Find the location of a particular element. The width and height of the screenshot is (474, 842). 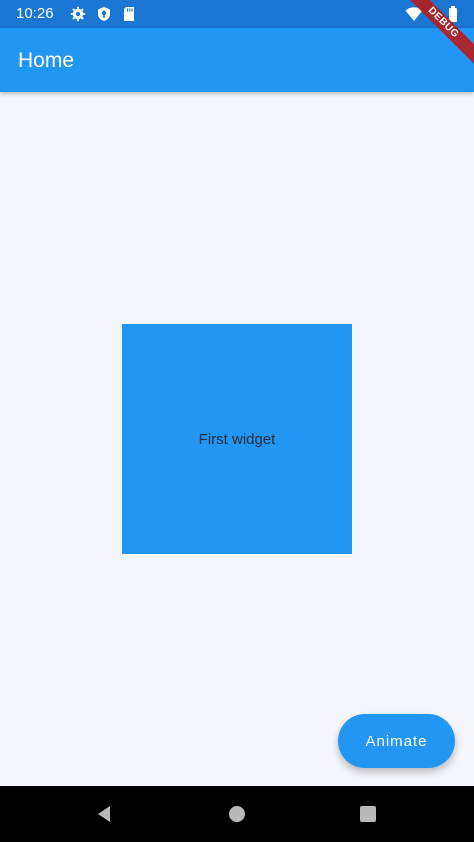

page-title: Home is located at coordinates (46, 60).